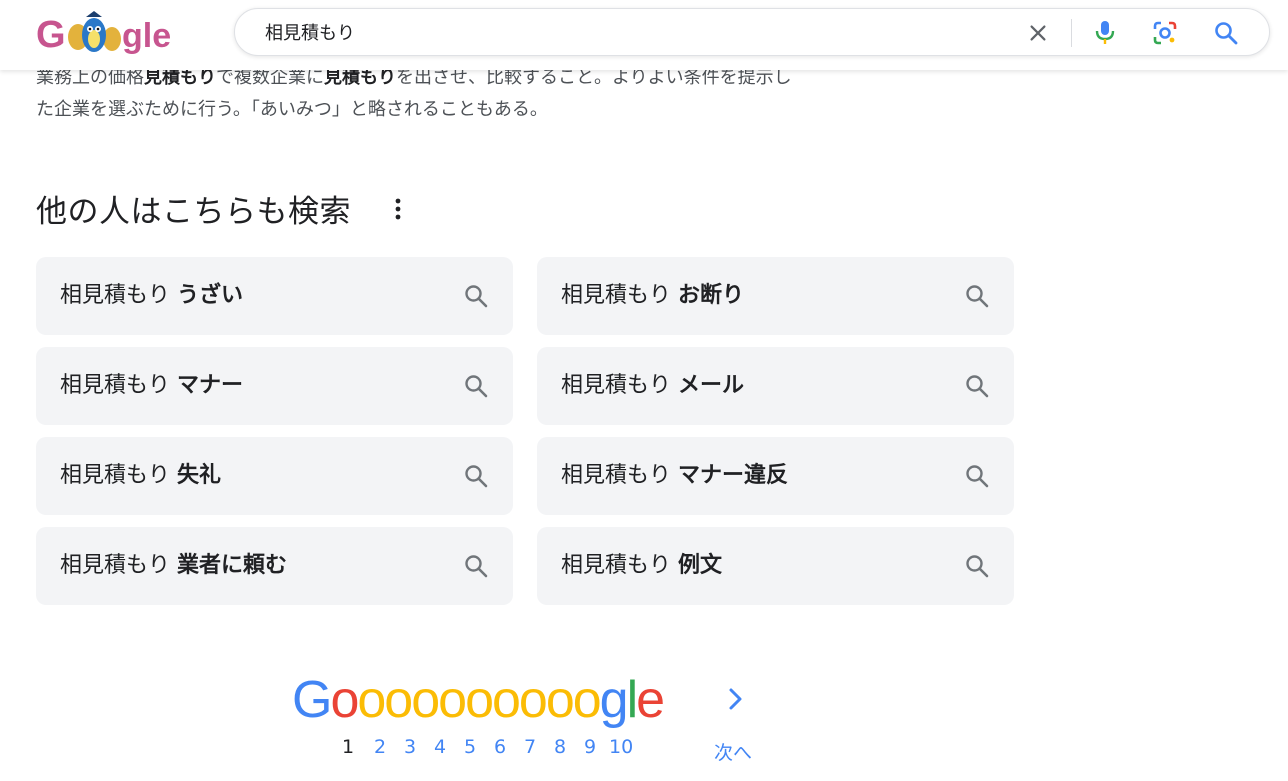  I want to click on chip-label: 相見積もり お断り, so click(652, 296).